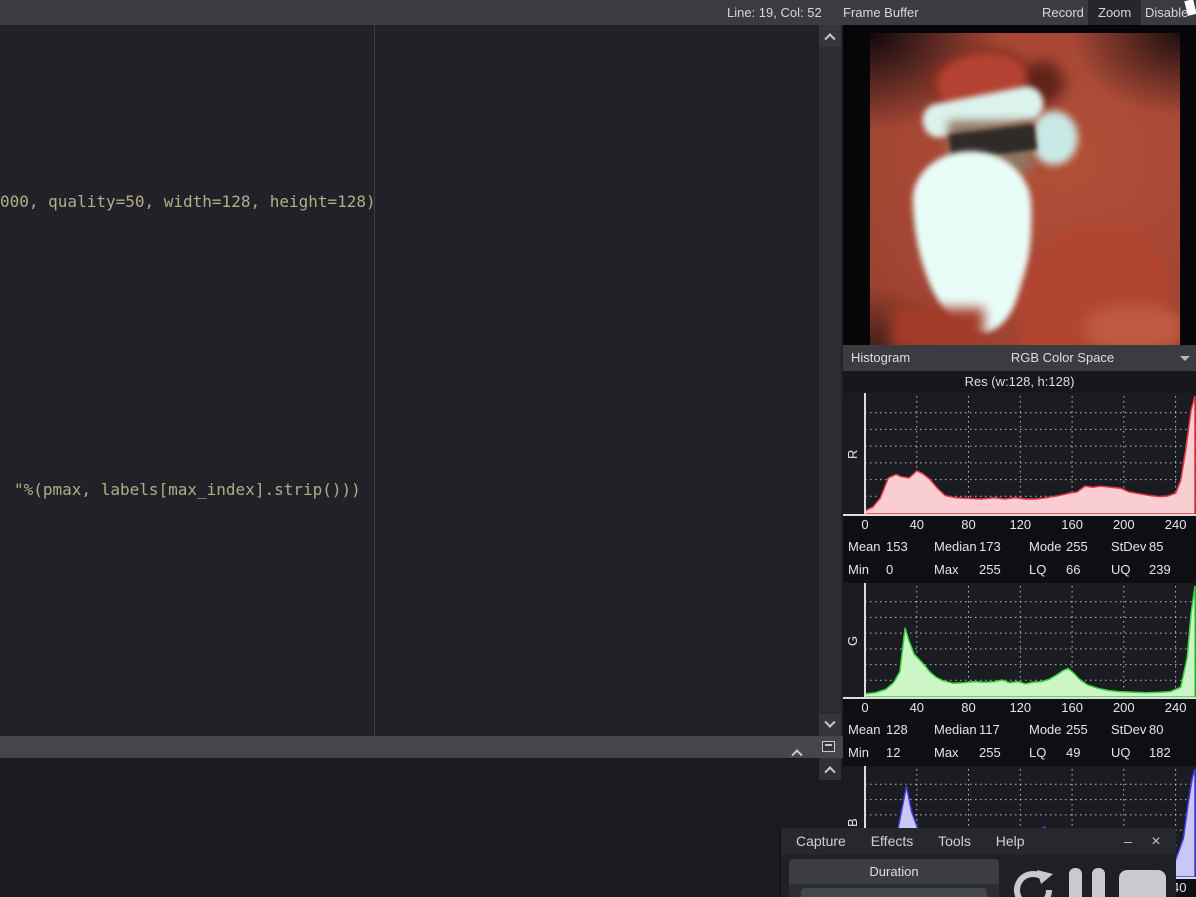  I want to click on chevron-down-icon, so click(830, 722).